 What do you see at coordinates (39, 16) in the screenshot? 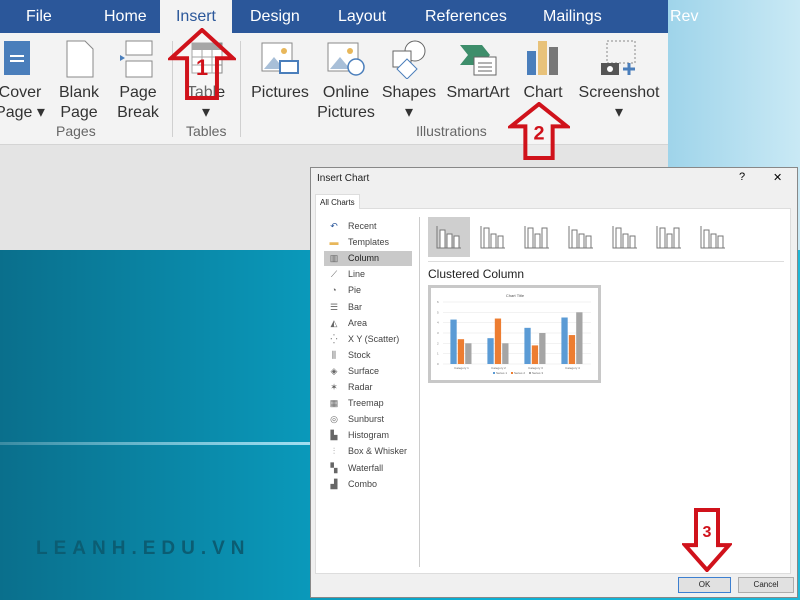
I see `tab-file: File` at bounding box center [39, 16].